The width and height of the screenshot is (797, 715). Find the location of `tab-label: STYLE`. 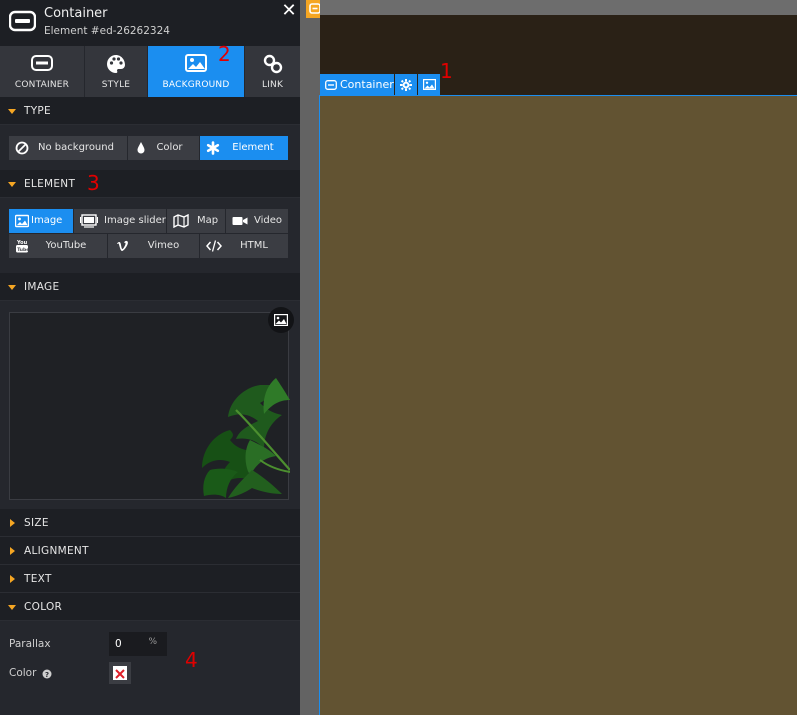

tab-label: STYLE is located at coordinates (116, 85).